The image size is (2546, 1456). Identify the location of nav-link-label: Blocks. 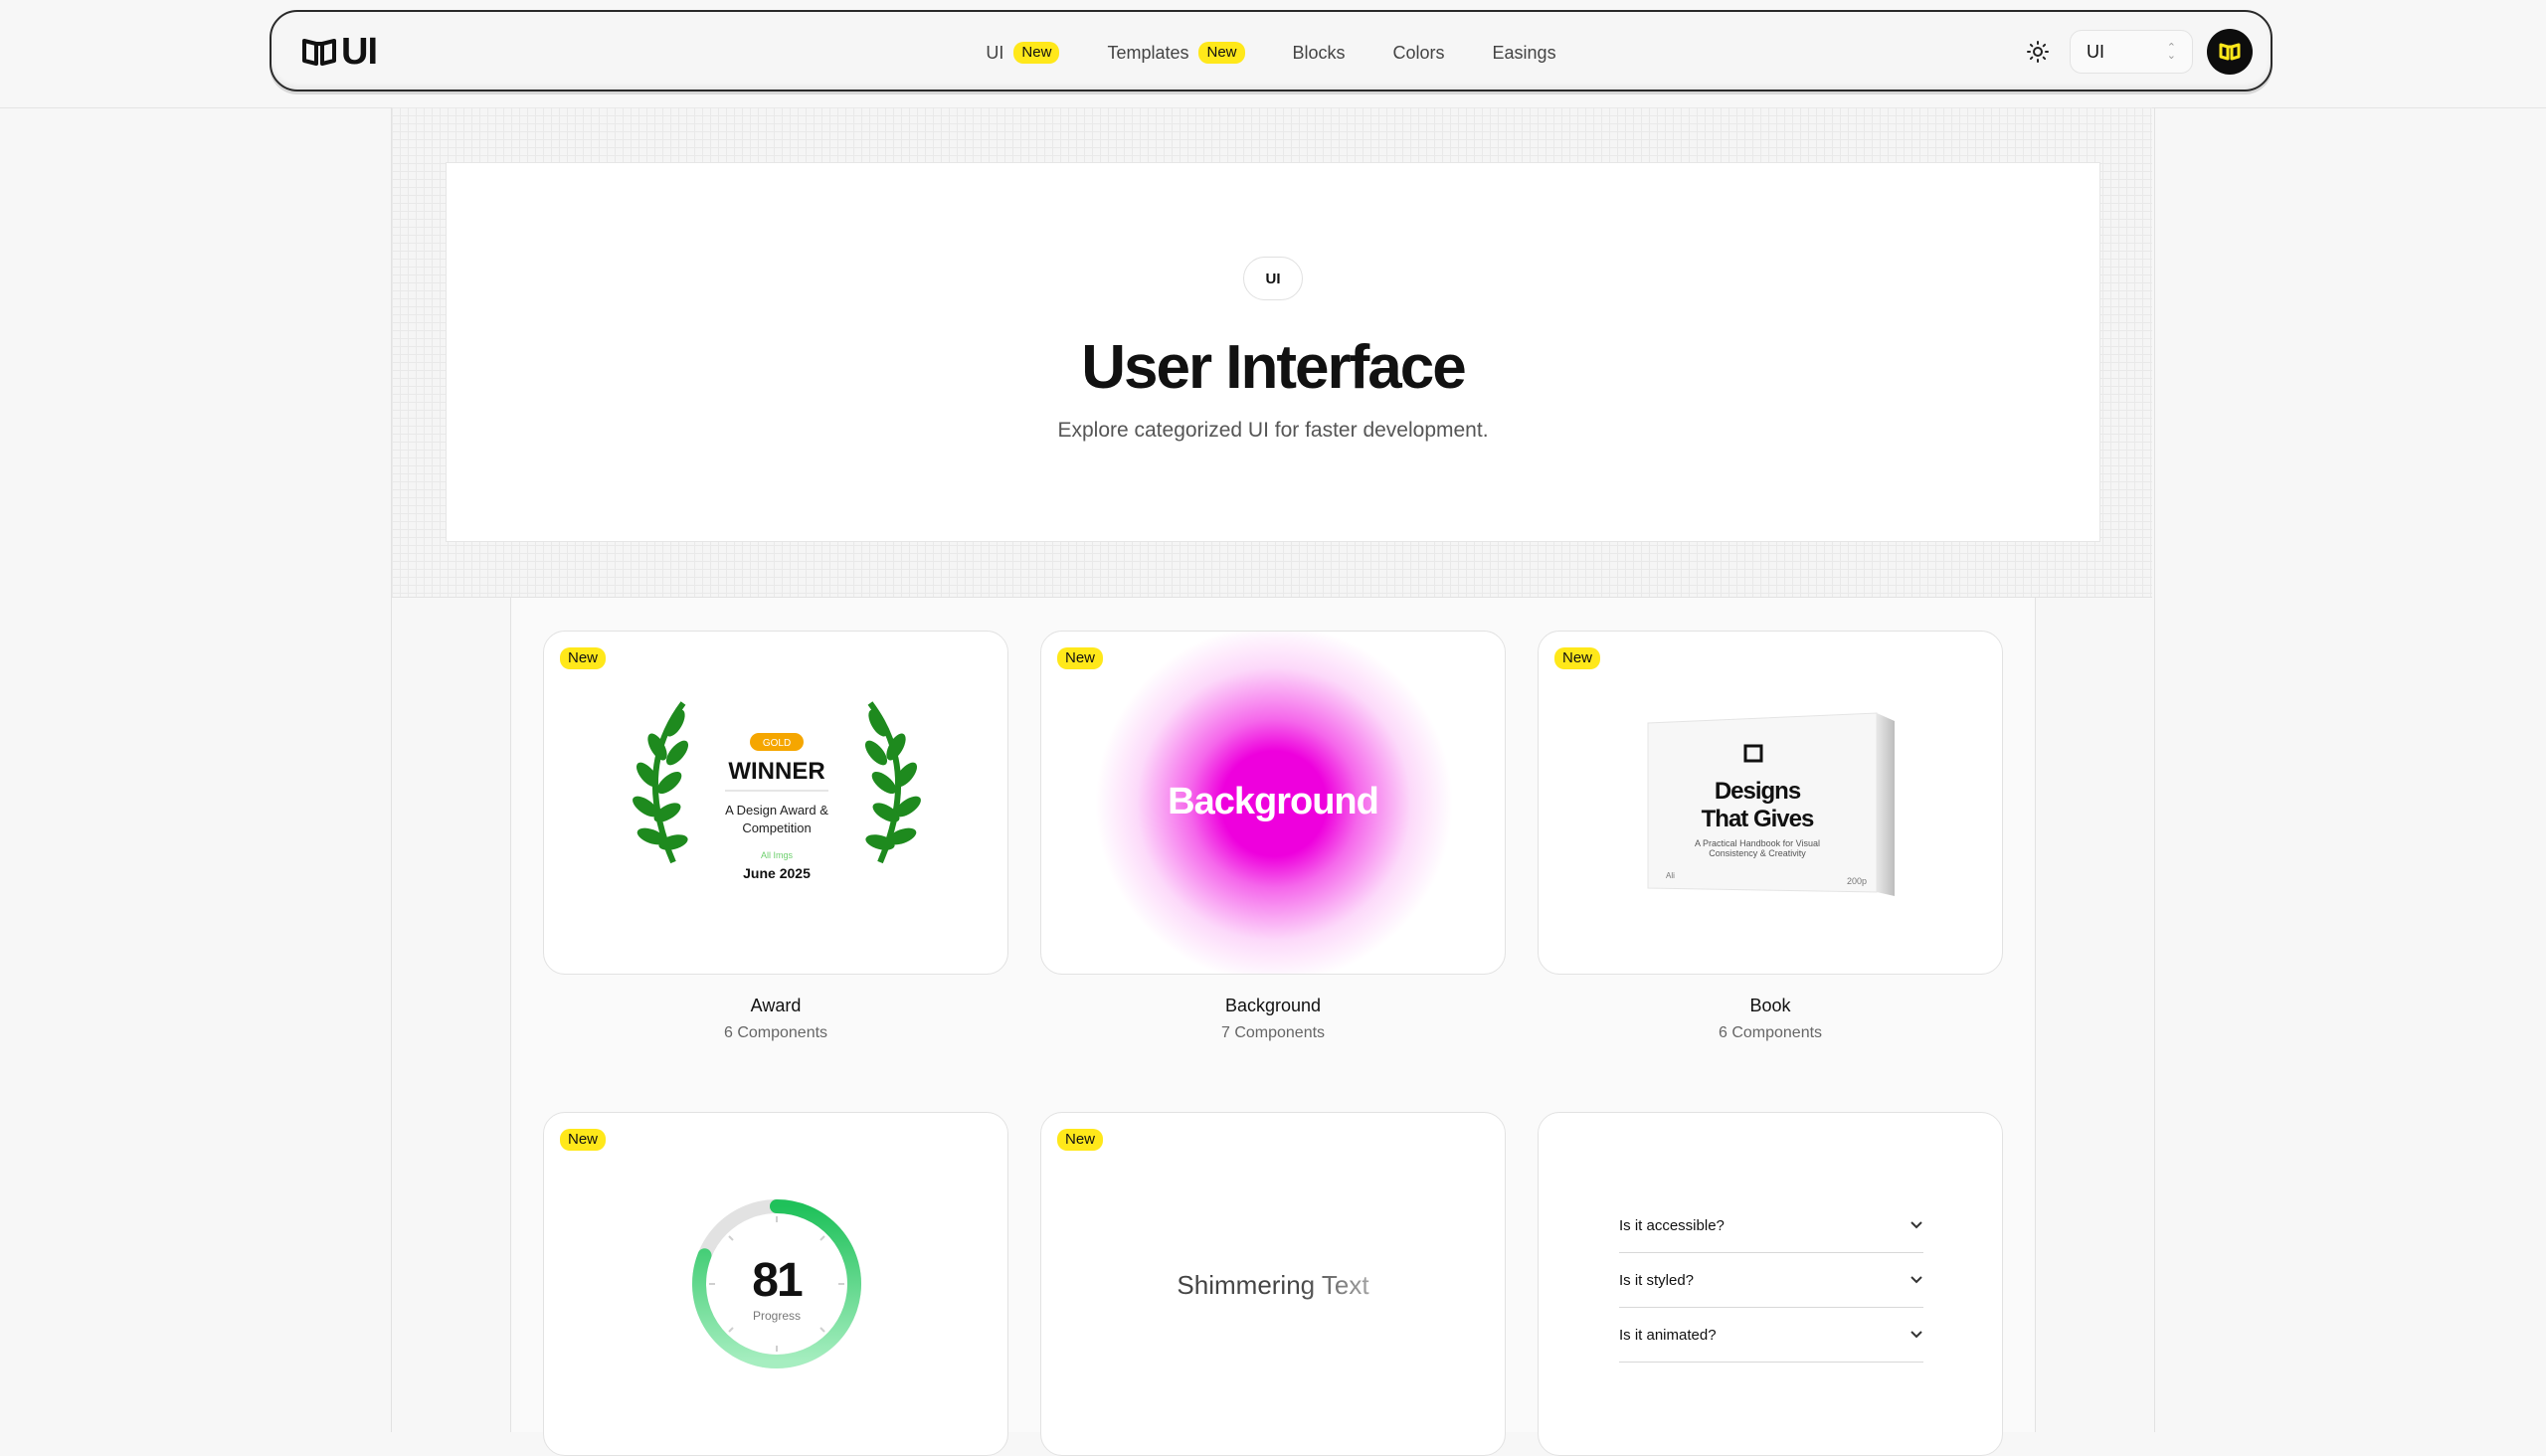
(1319, 52).